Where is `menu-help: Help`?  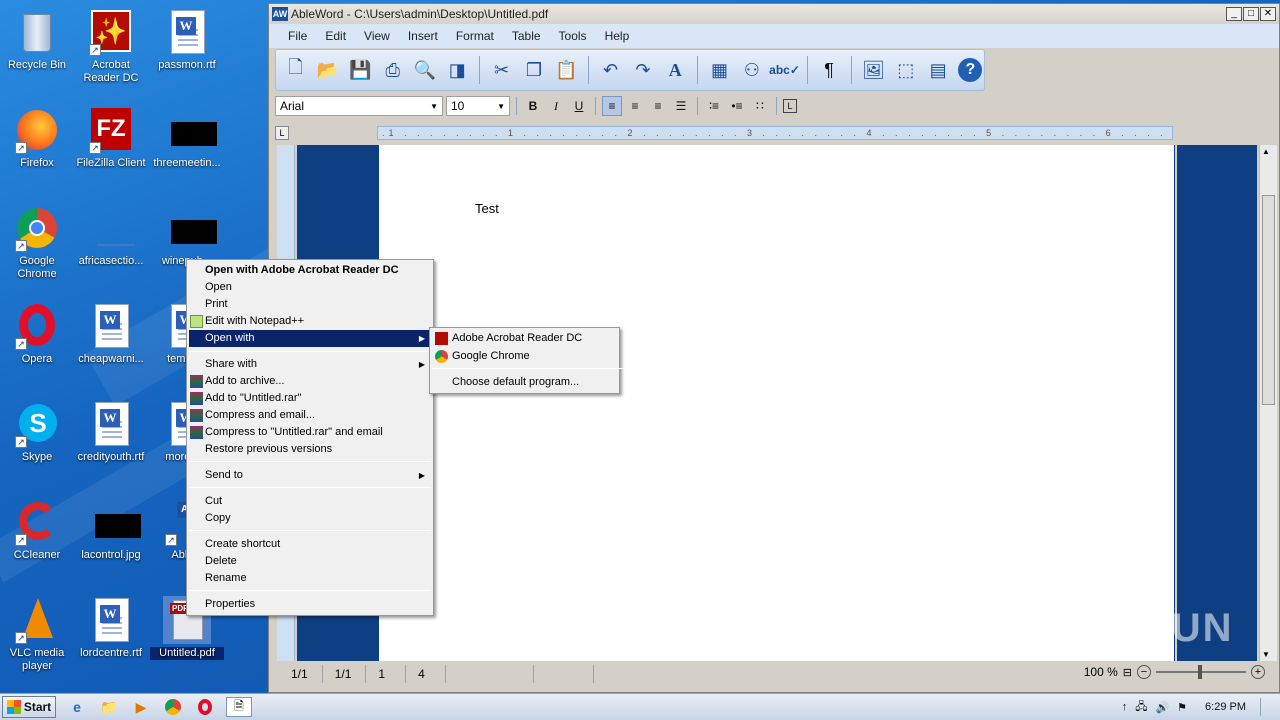
menu-help: Help is located at coordinates (617, 36).